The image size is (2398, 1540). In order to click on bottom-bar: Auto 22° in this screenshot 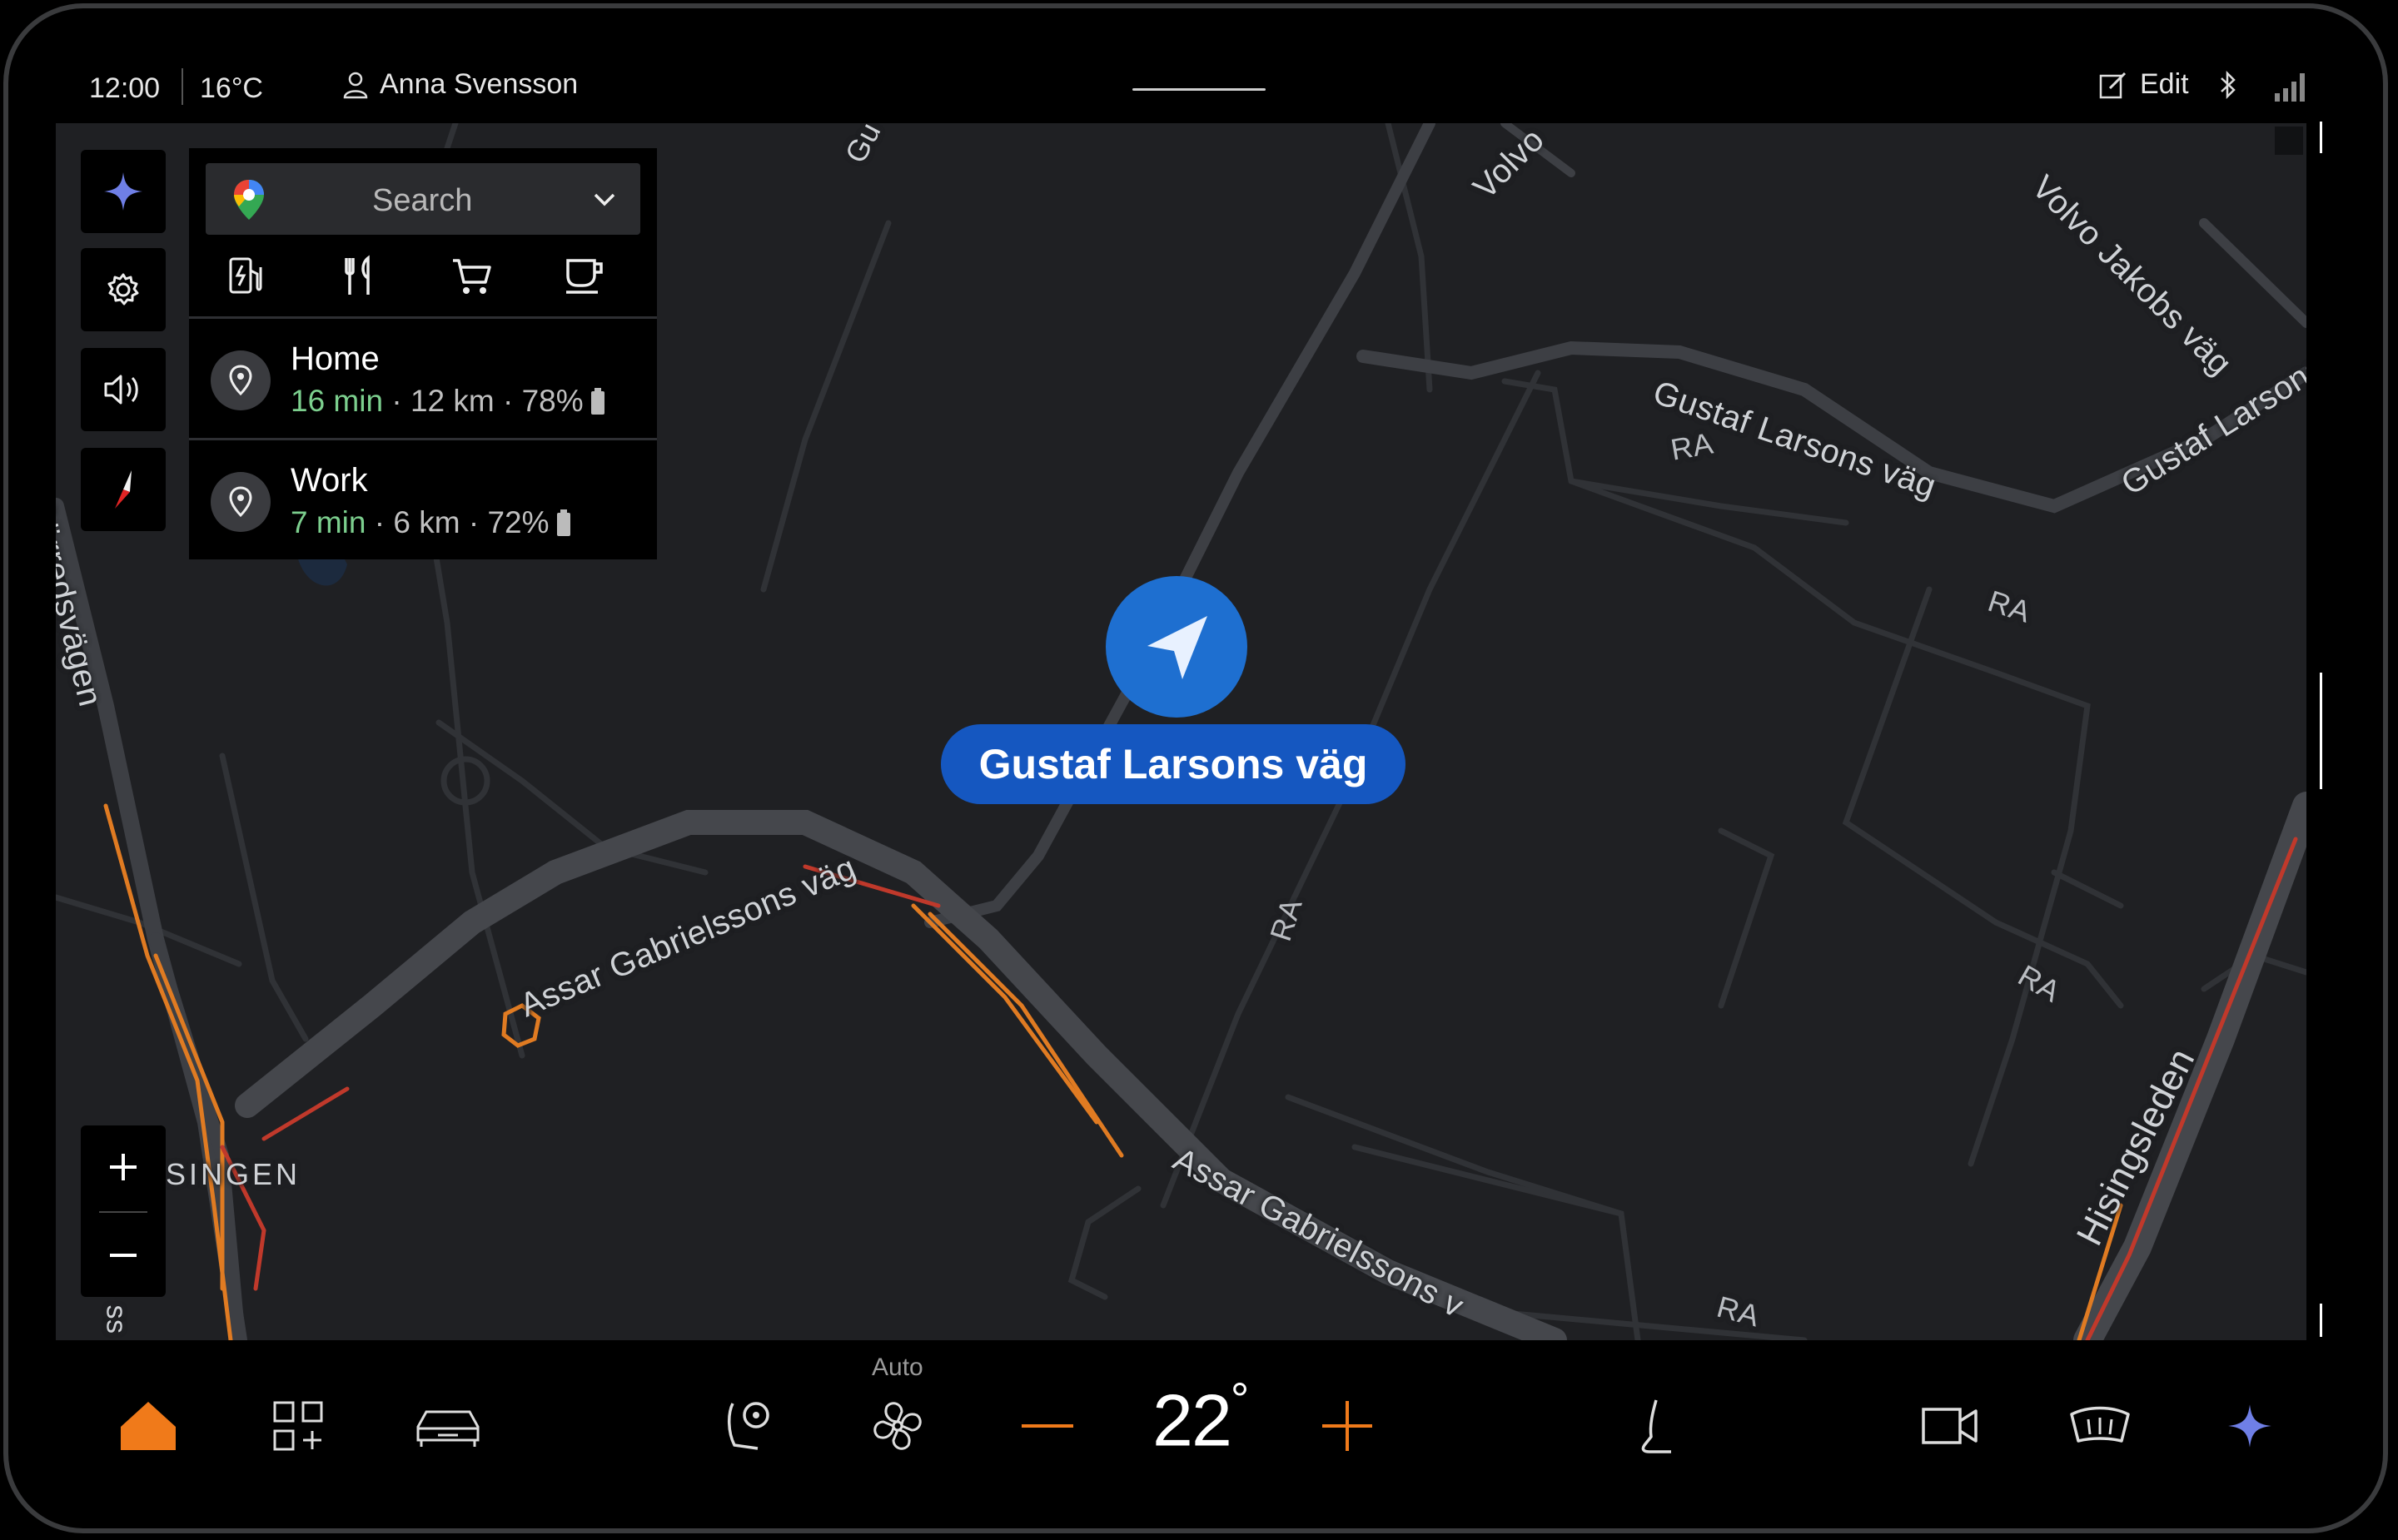, I will do `click(1199, 1428)`.